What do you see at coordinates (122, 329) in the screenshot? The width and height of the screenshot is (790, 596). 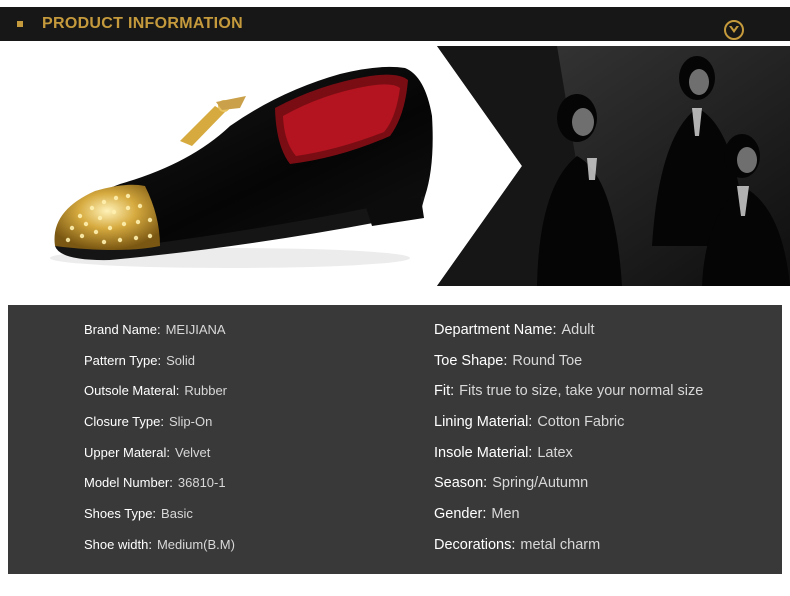 I see `spec-label: Brand Name:` at bounding box center [122, 329].